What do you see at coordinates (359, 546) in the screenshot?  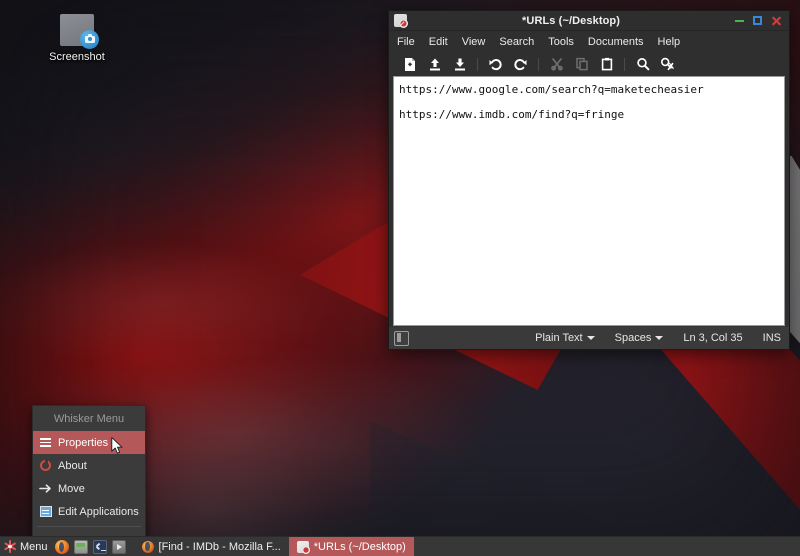 I see `taskbar-window-label: *URLs (~/Desktop)` at bounding box center [359, 546].